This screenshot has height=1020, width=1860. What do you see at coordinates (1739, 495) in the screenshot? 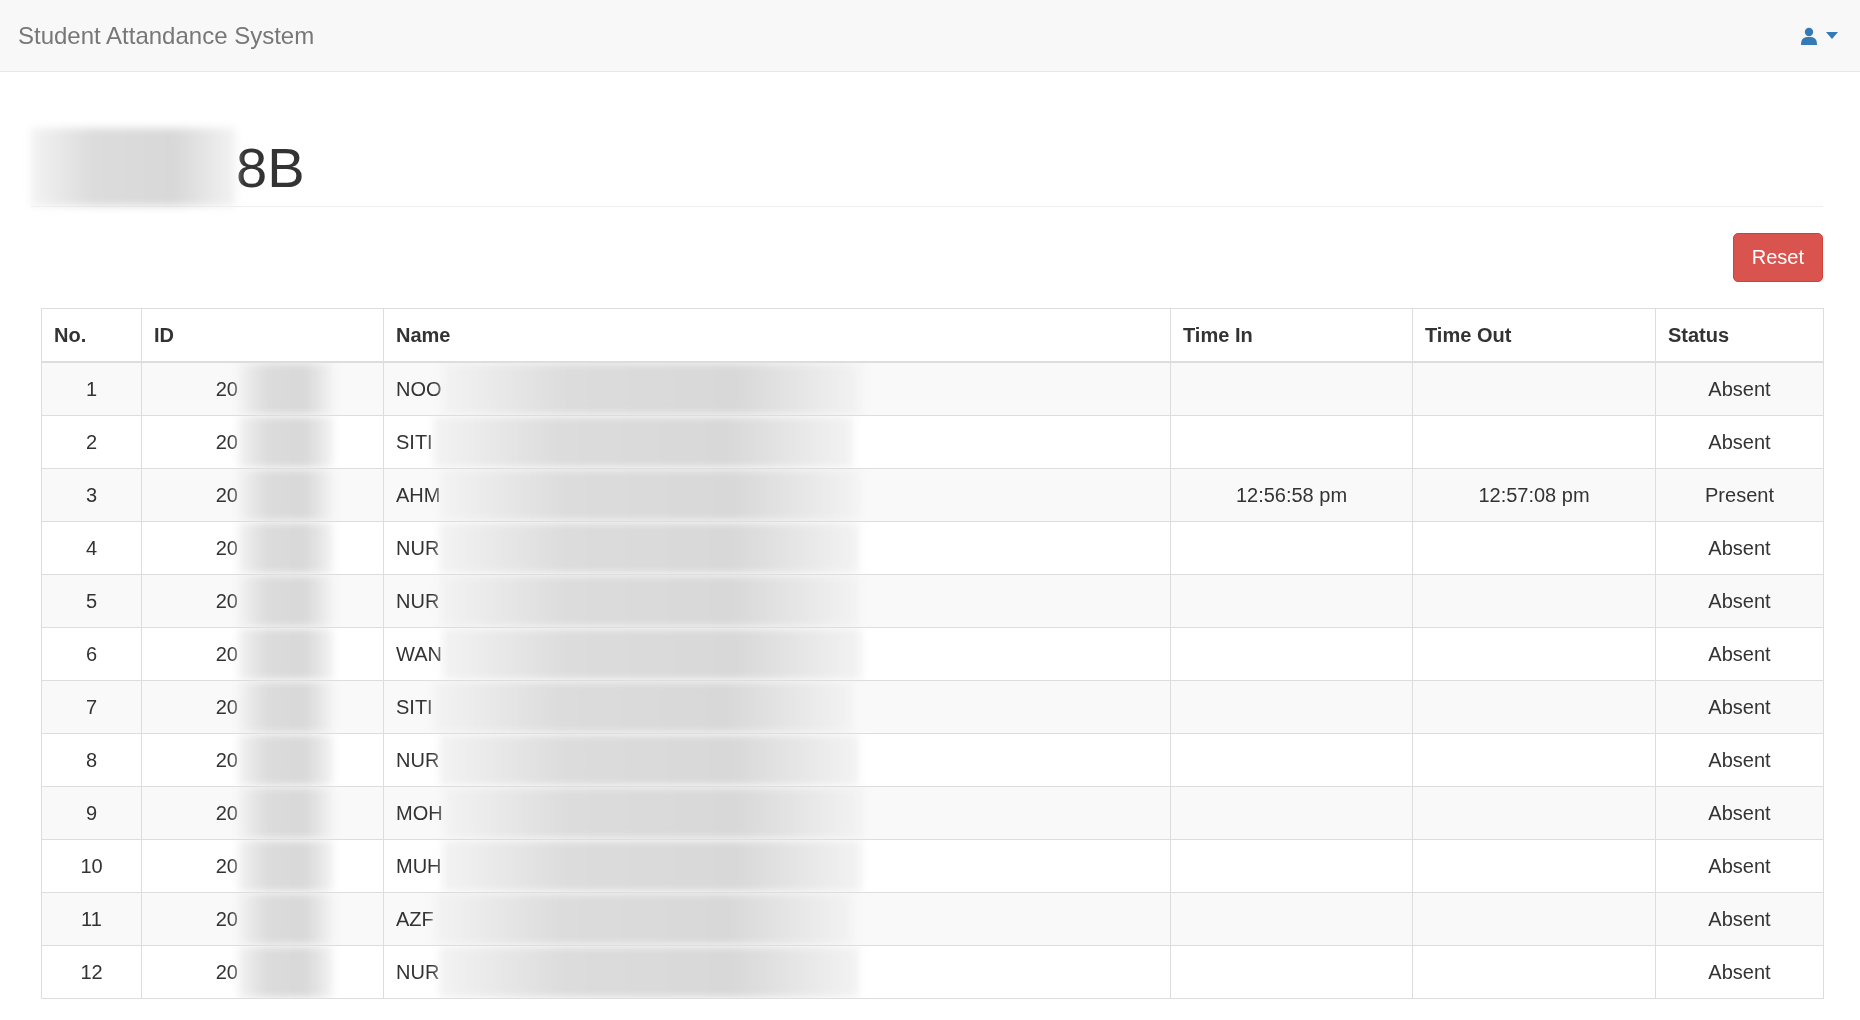
I see `status-text: Present` at bounding box center [1739, 495].